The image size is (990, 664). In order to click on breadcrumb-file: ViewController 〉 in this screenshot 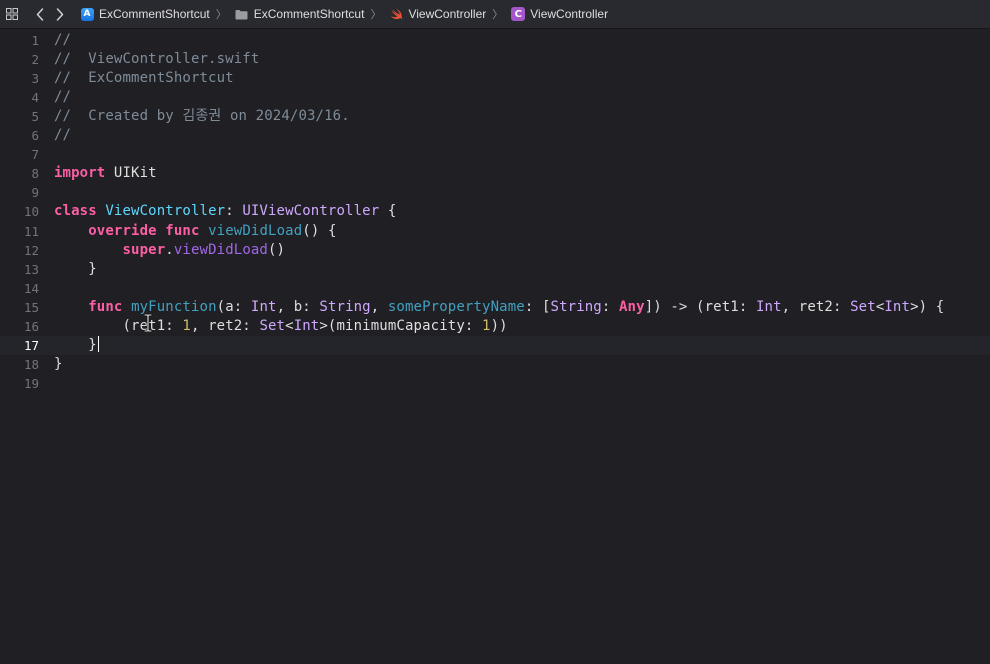, I will do `click(450, 14)`.